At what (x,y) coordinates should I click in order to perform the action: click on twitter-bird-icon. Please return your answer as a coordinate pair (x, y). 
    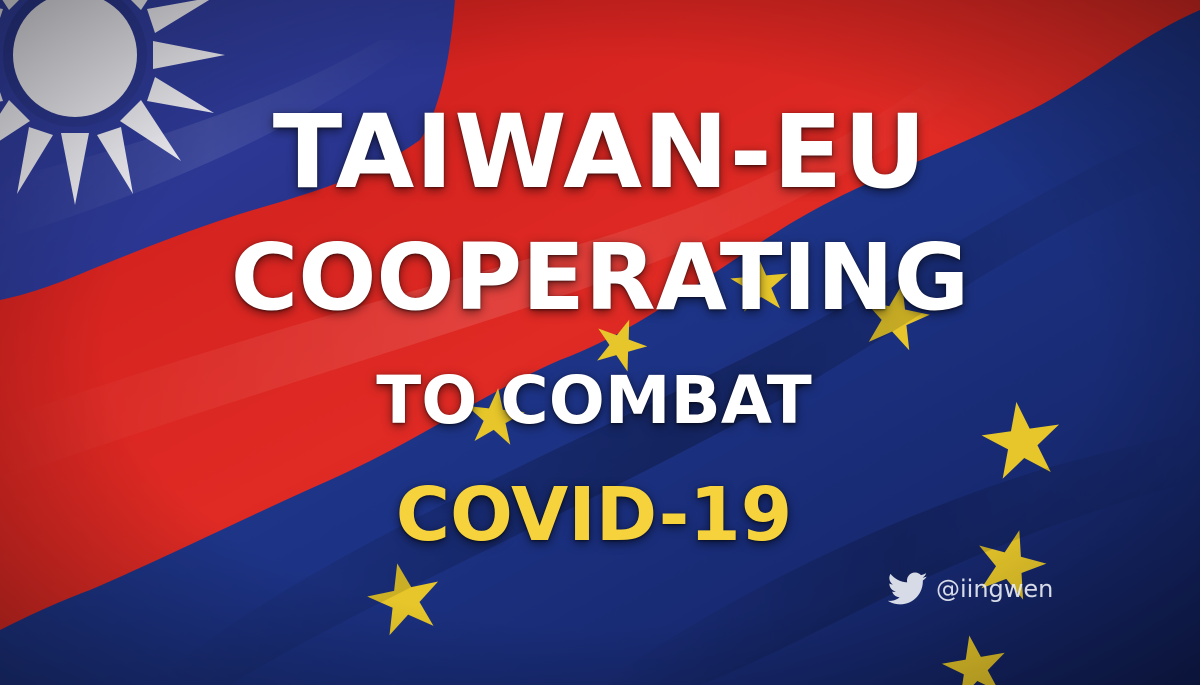
    Looking at the image, I should click on (908, 589).